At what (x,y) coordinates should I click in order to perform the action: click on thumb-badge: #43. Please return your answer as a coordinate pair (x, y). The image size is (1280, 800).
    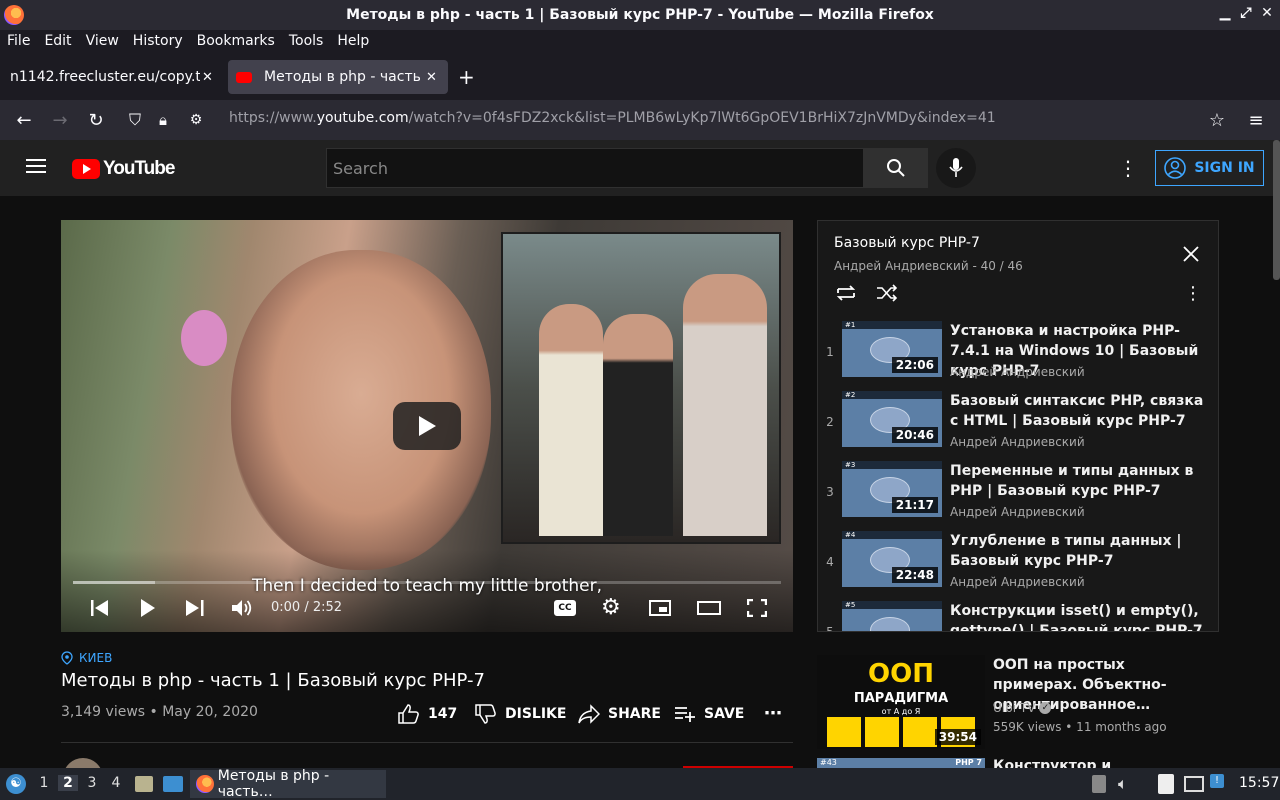
    Looking at the image, I should click on (828, 762).